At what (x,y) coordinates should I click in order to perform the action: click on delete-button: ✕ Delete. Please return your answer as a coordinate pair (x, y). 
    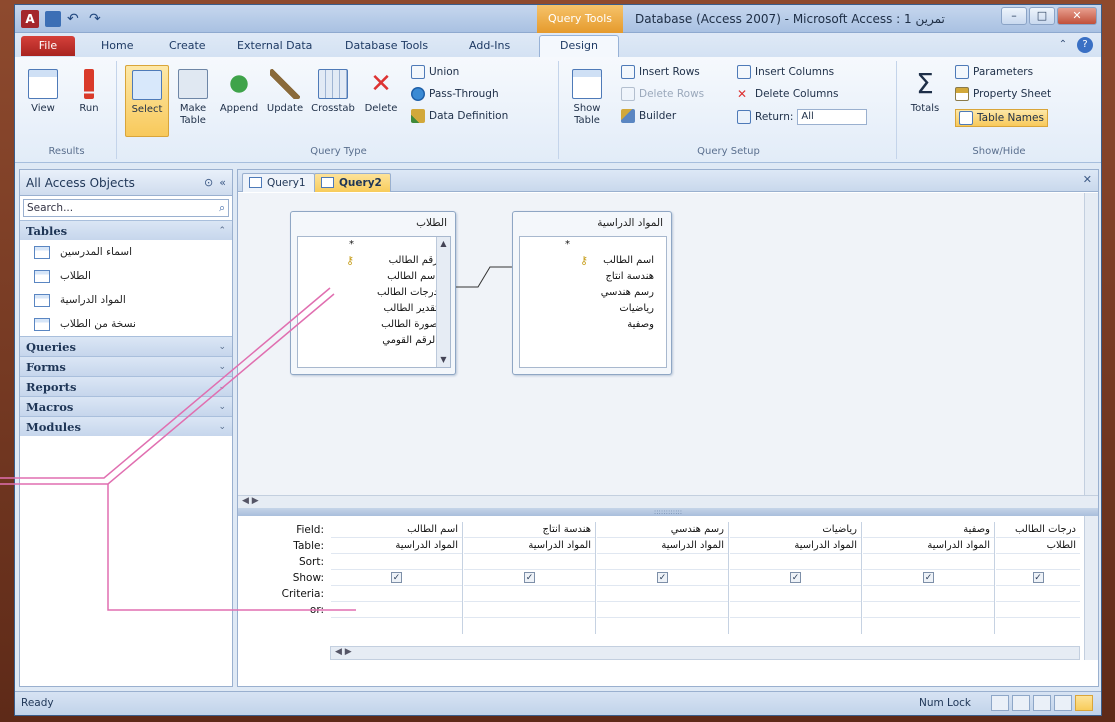
    Looking at the image, I should click on (381, 90).